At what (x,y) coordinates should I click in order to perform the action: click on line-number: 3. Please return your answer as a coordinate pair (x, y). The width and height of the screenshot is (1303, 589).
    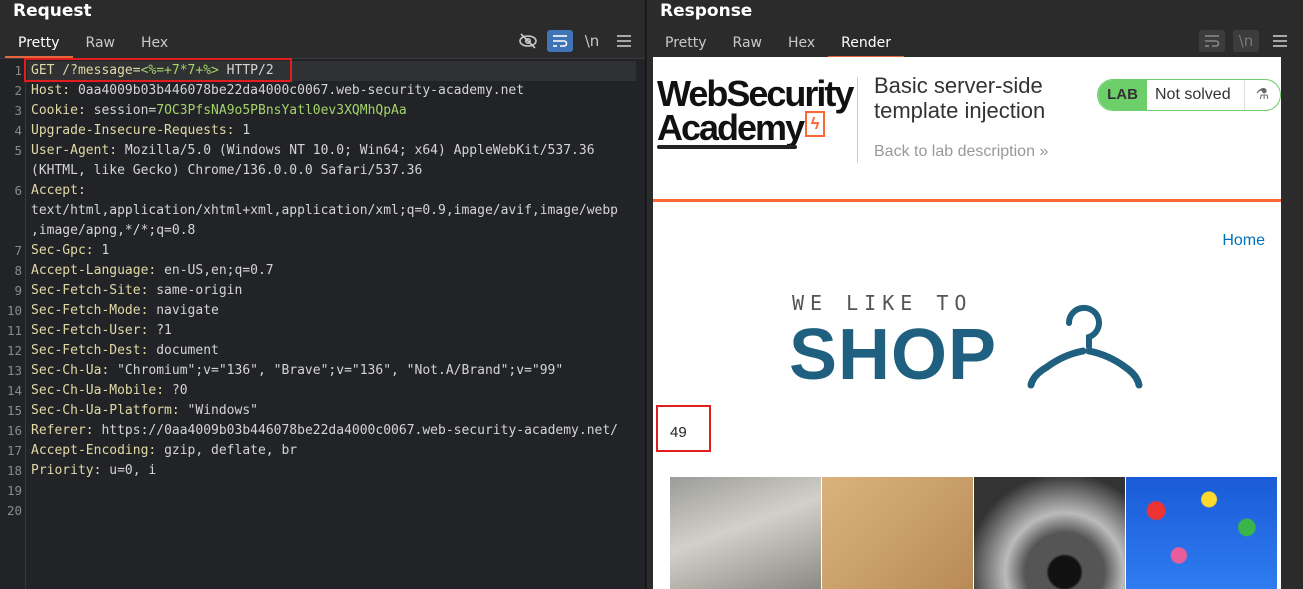
    Looking at the image, I should click on (18, 110).